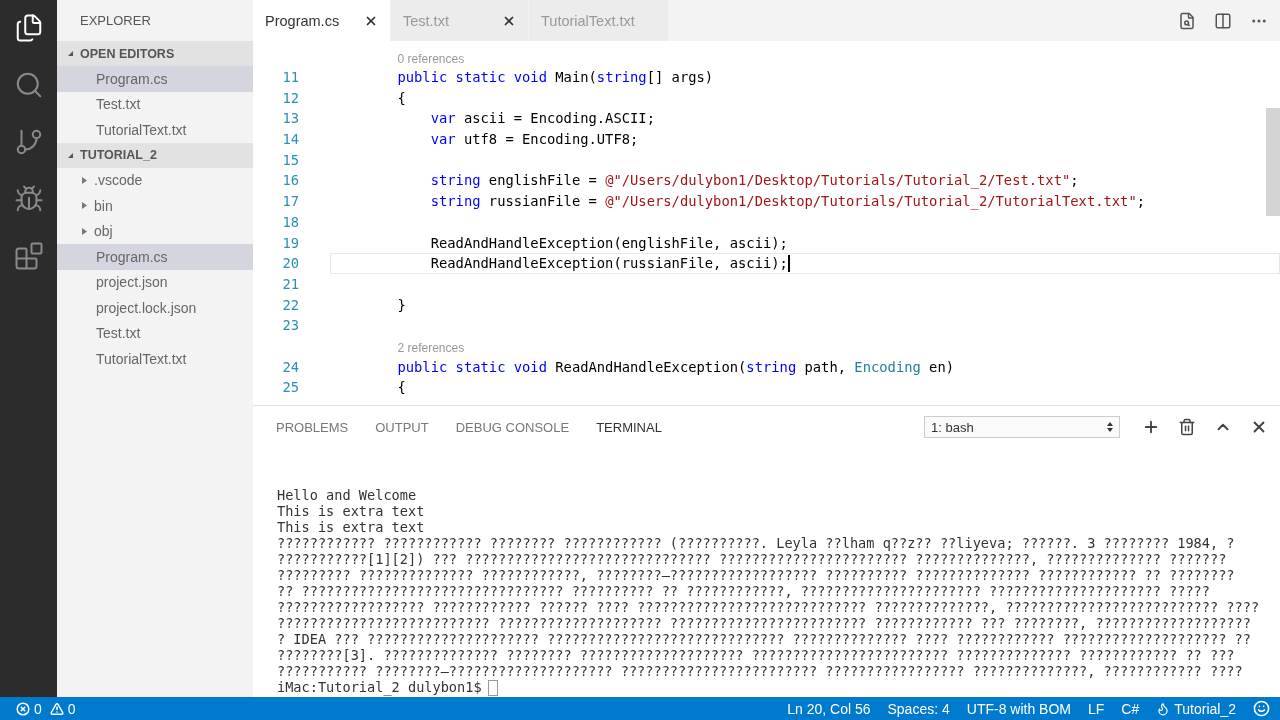  What do you see at coordinates (787, 201) in the screenshot?
I see `code-line: string russianFile = @"/Users/dulybon1/Desktop/Tutorials/Tutorial_2/TutorialText.txt";` at bounding box center [787, 201].